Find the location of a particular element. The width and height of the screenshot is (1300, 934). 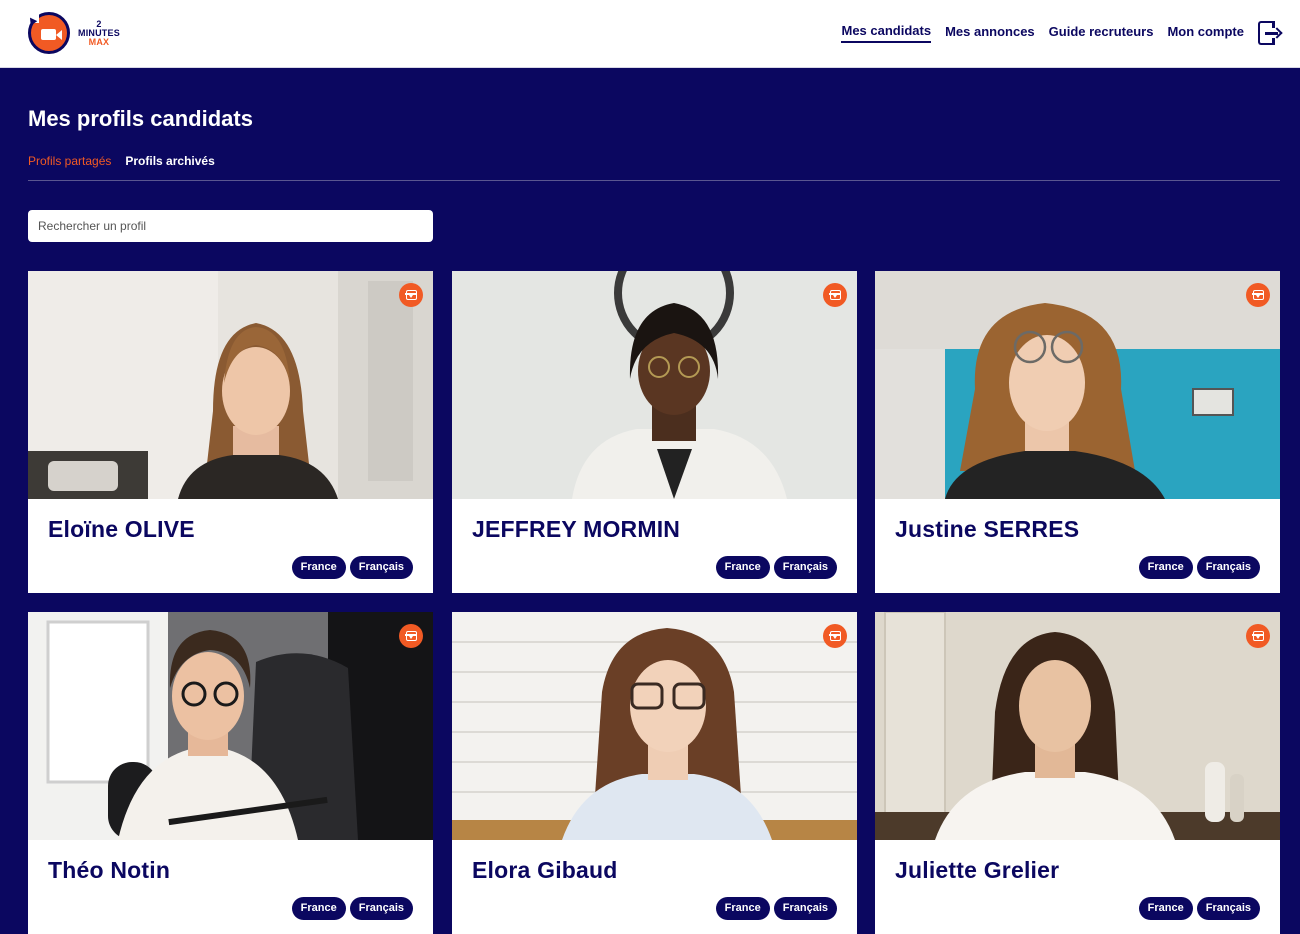

search-input is located at coordinates (230, 226).